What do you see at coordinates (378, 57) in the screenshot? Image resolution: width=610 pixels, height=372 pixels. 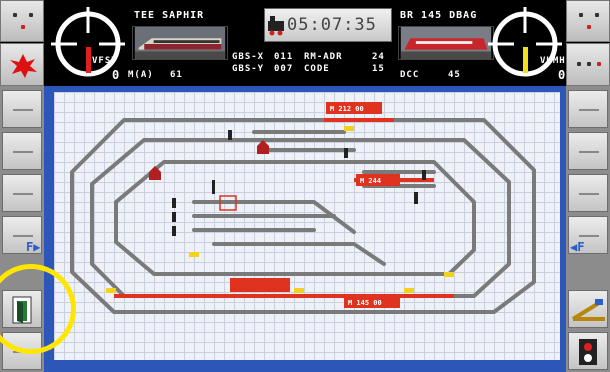 I see `rm-adr-value: 24` at bounding box center [378, 57].